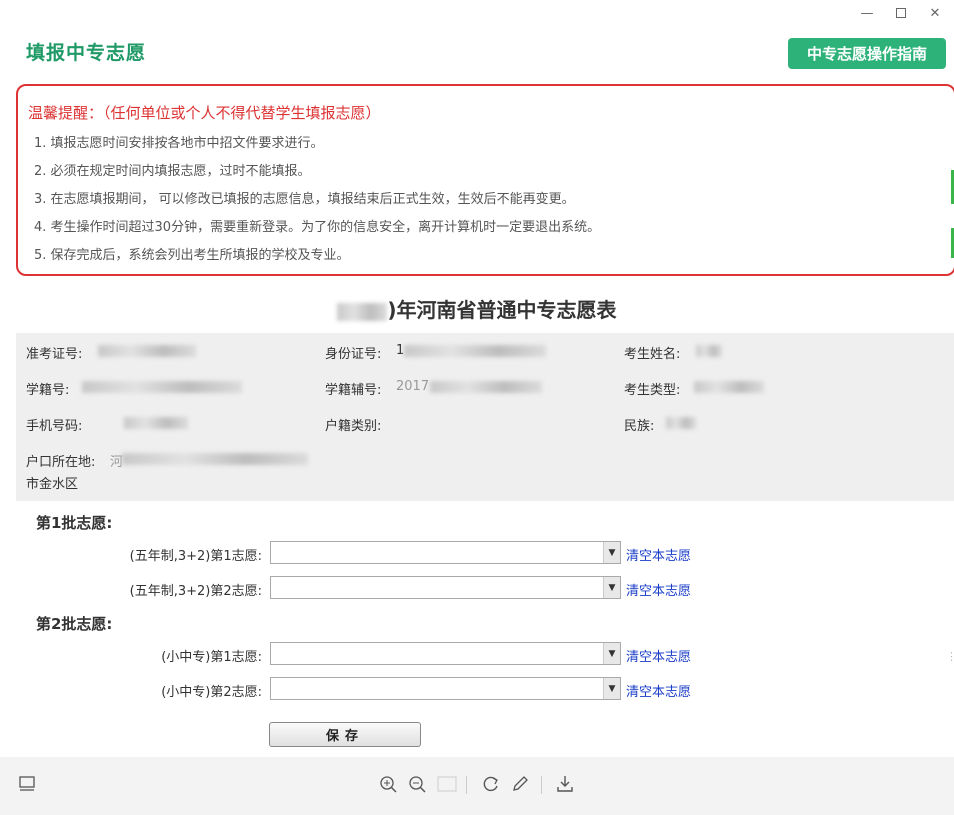 The image size is (954, 815). What do you see at coordinates (54, 354) in the screenshot?
I see `admission-no-label: 准考证号:` at bounding box center [54, 354].